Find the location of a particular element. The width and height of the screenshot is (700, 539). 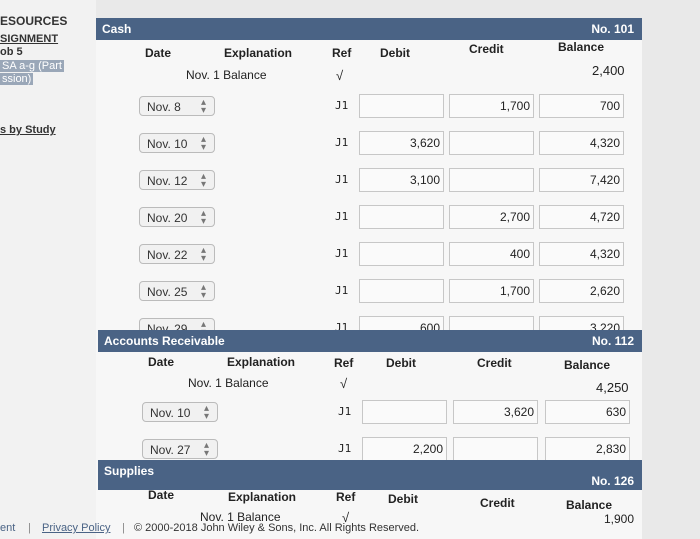

date-select: Nov. 25 ▴ ▾ is located at coordinates (177, 291).